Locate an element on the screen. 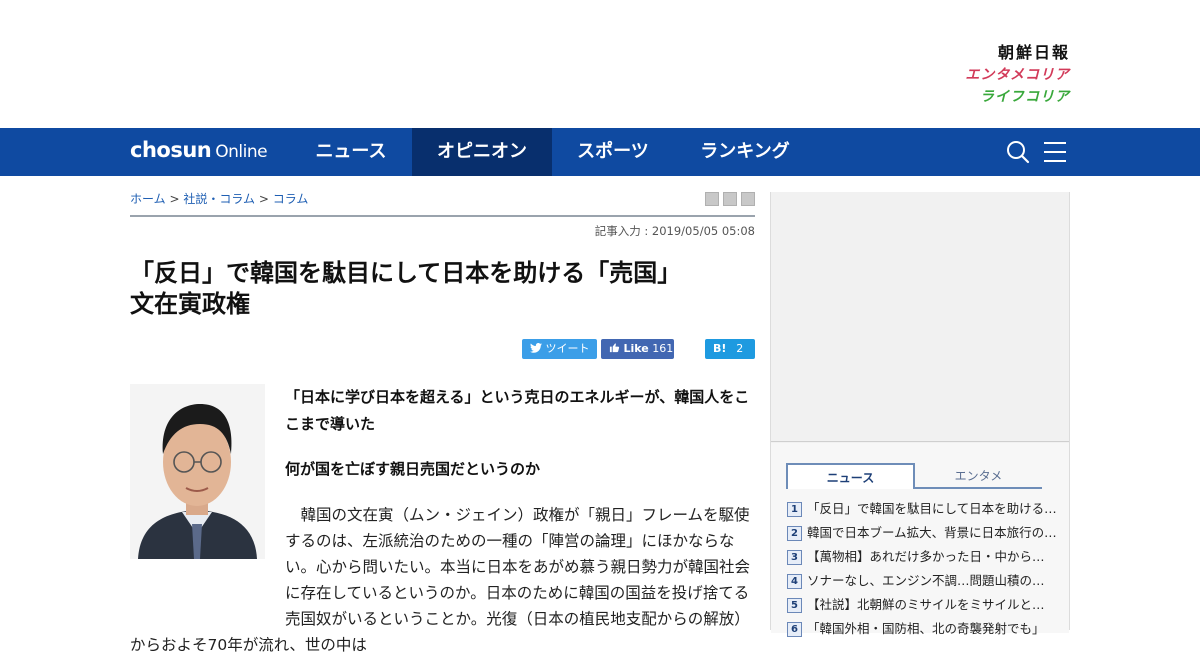 The width and height of the screenshot is (1200, 658). entame-korea-logo: エンタメコリア is located at coordinates (1017, 77).